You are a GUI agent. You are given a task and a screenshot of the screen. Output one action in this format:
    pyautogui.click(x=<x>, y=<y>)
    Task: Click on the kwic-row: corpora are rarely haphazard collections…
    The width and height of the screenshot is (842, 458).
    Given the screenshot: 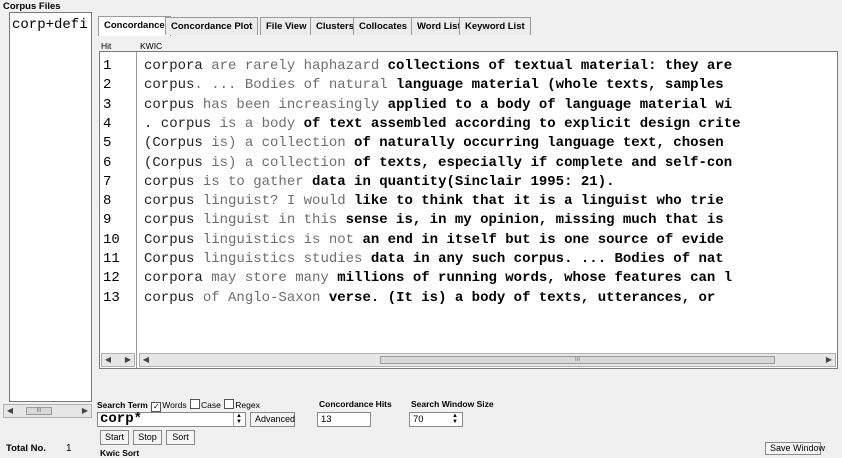 What is the action you would take?
    pyautogui.click(x=435, y=66)
    